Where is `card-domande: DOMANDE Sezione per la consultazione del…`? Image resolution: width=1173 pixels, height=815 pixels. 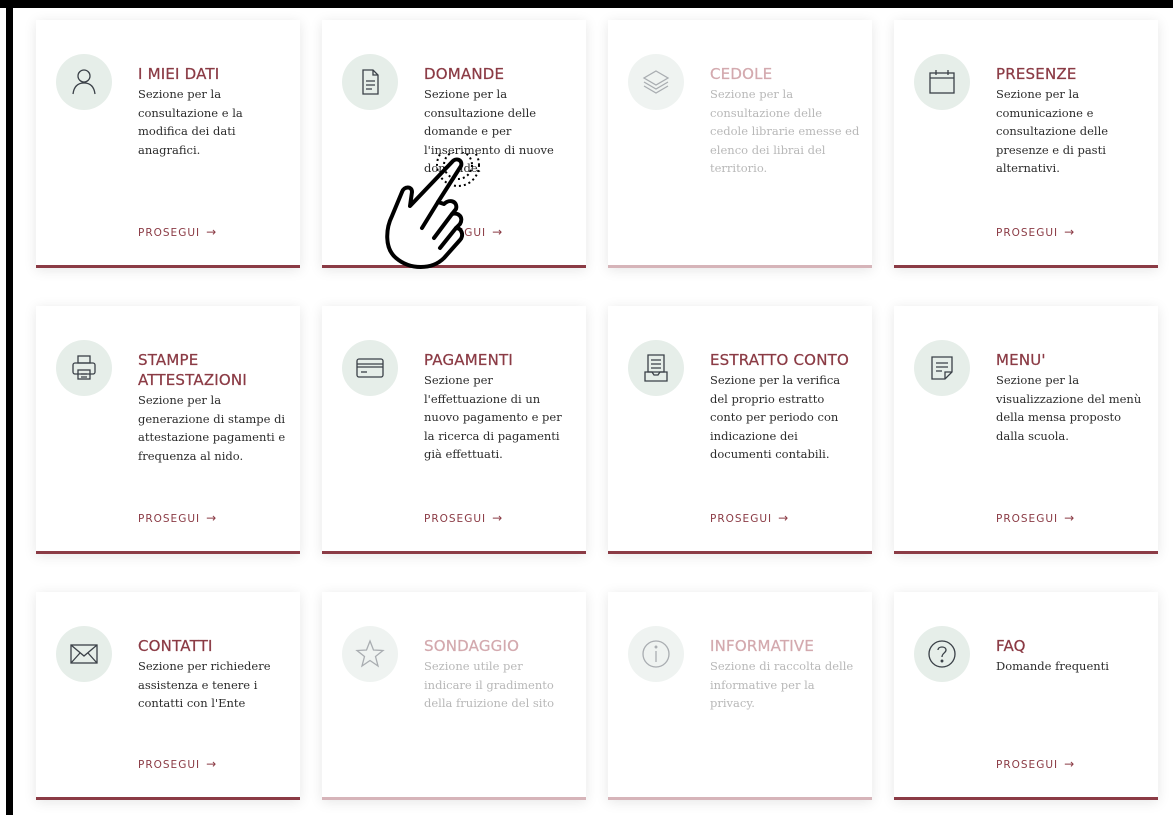 card-domande: DOMANDE Sezione per la consultazione del… is located at coordinates (454, 144).